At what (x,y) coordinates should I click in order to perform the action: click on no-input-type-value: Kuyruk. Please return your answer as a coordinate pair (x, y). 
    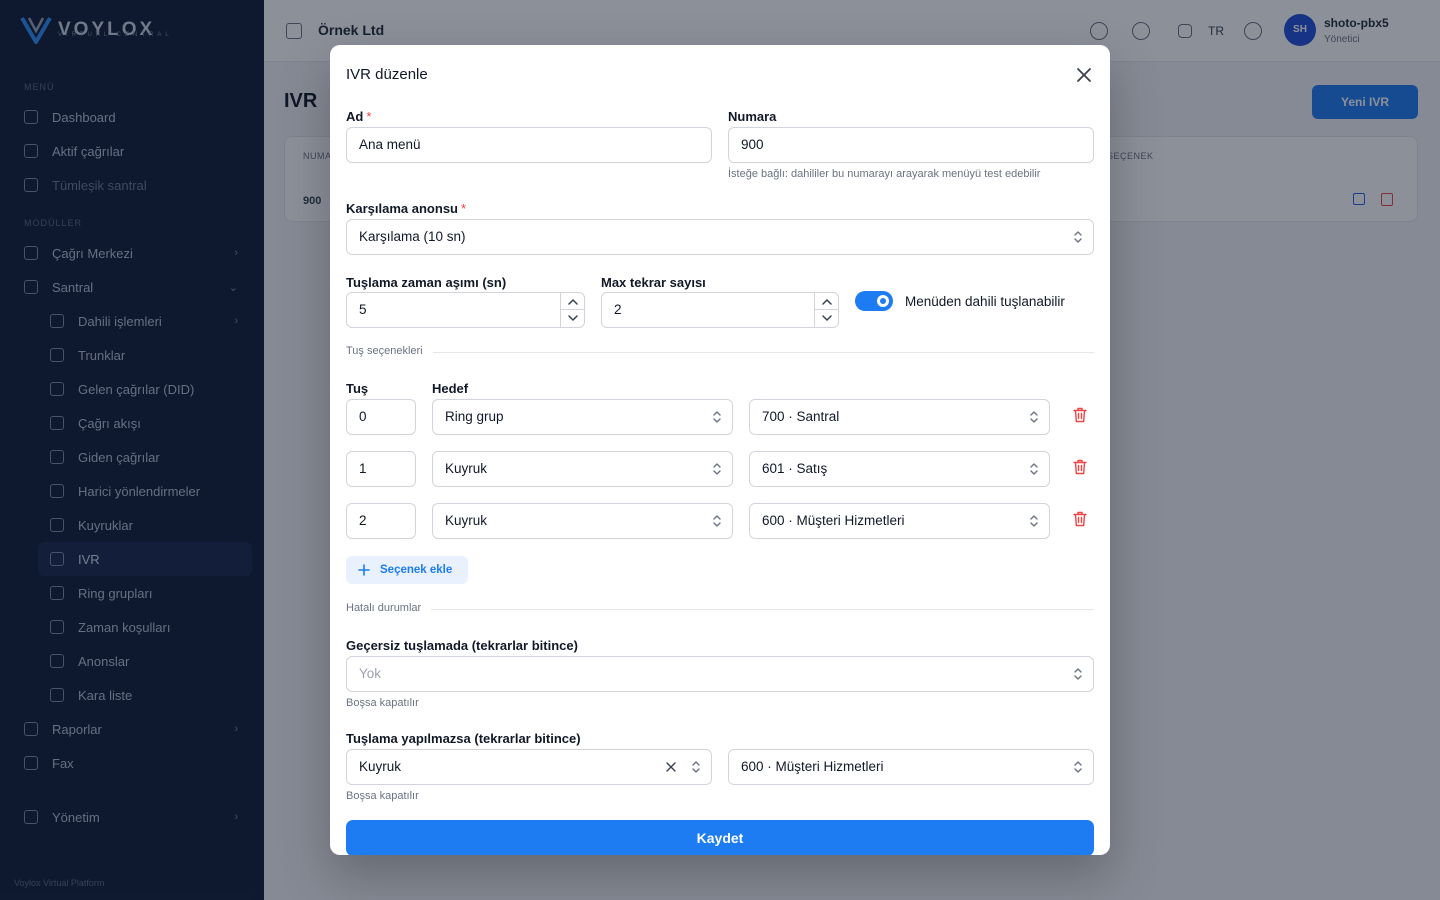
    Looking at the image, I should click on (380, 766).